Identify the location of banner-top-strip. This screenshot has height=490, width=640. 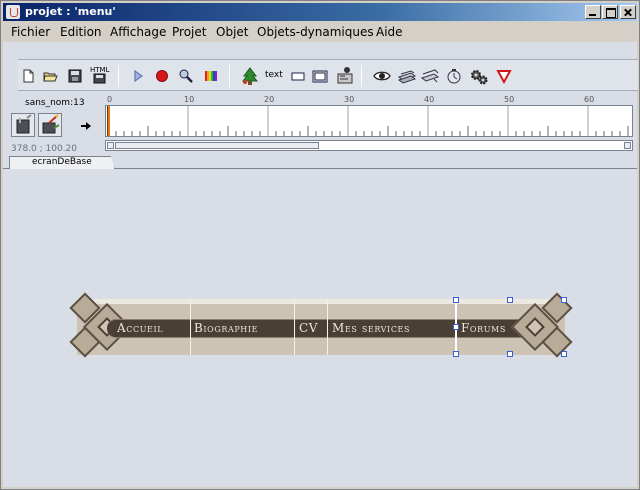
(321, 301).